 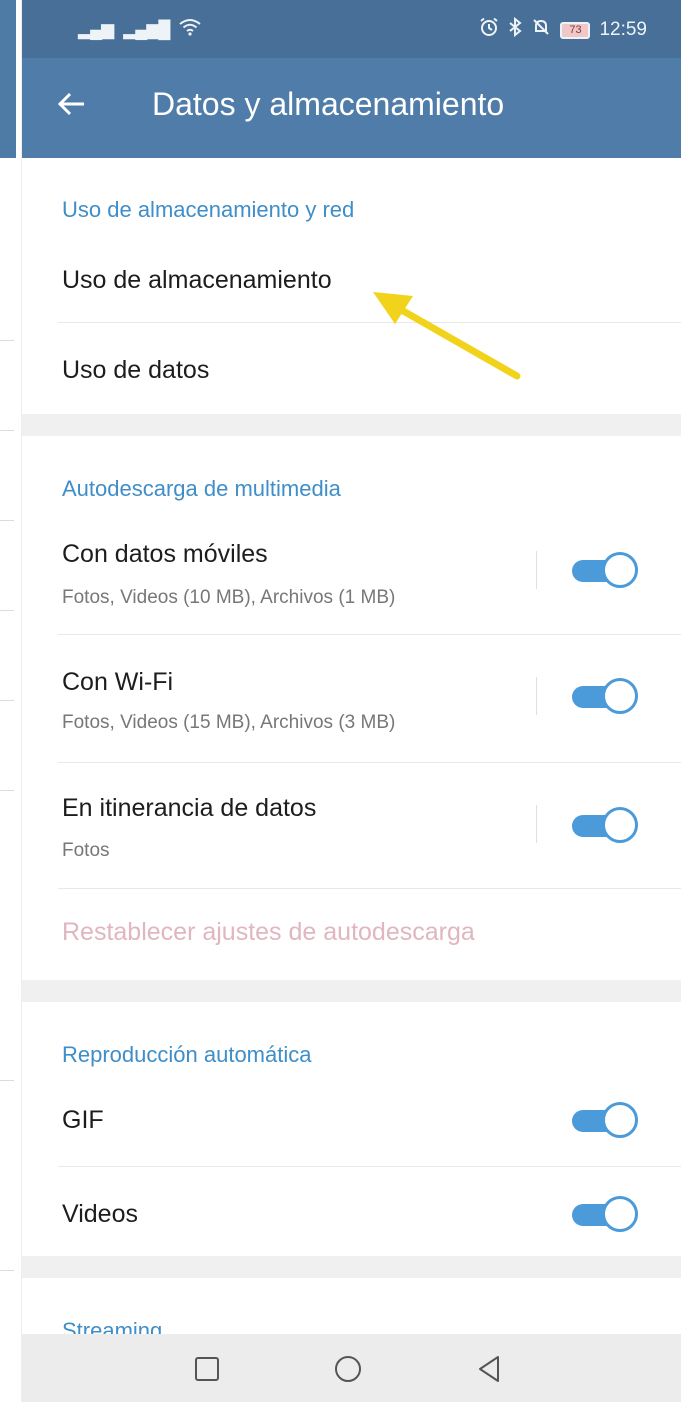 I want to click on section-header-storage: Uso de almacenamiento y red, so click(x=208, y=209).